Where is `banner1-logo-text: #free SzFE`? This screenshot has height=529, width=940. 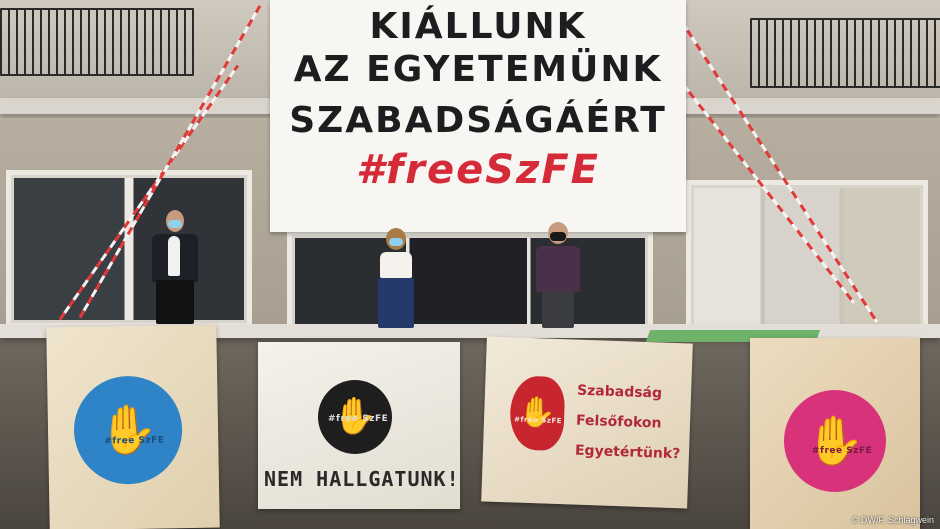 banner1-logo-text: #free SzFE is located at coordinates (134, 441).